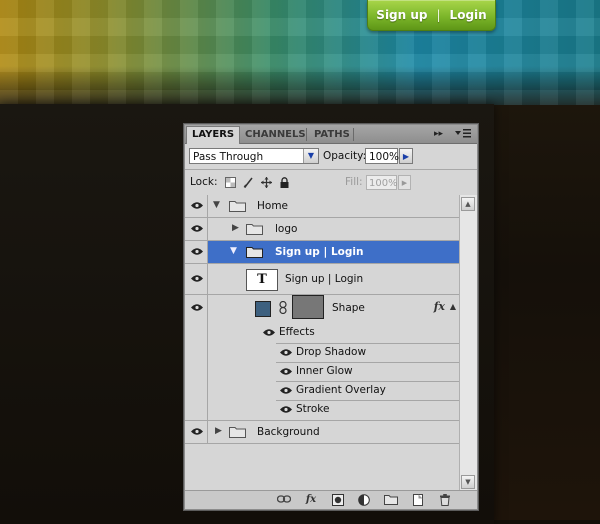 The width and height of the screenshot is (600, 524). What do you see at coordinates (331, 169) in the screenshot?
I see `divider` at bounding box center [331, 169].